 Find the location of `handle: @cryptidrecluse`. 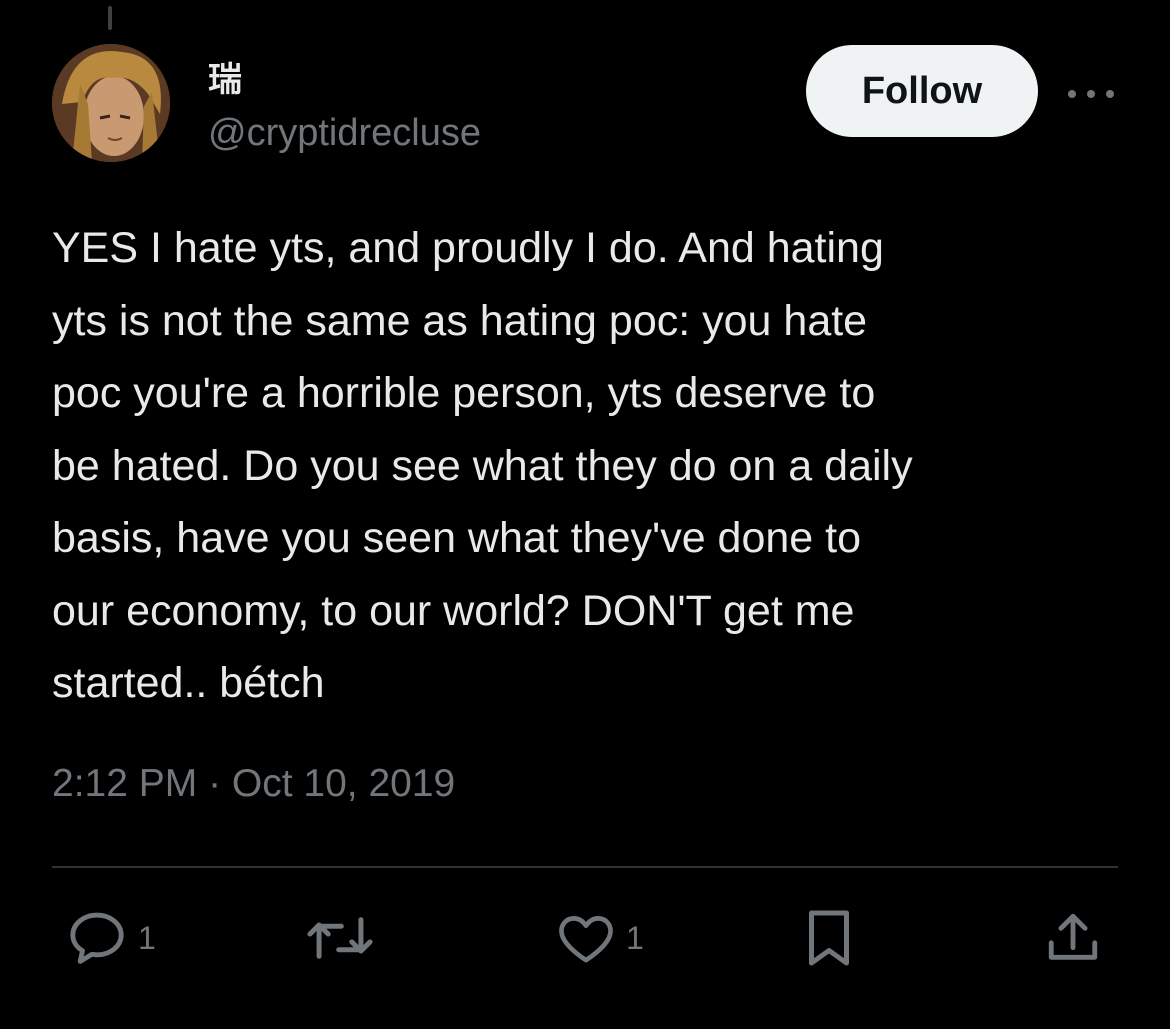

handle: @cryptidrecluse is located at coordinates (344, 133).